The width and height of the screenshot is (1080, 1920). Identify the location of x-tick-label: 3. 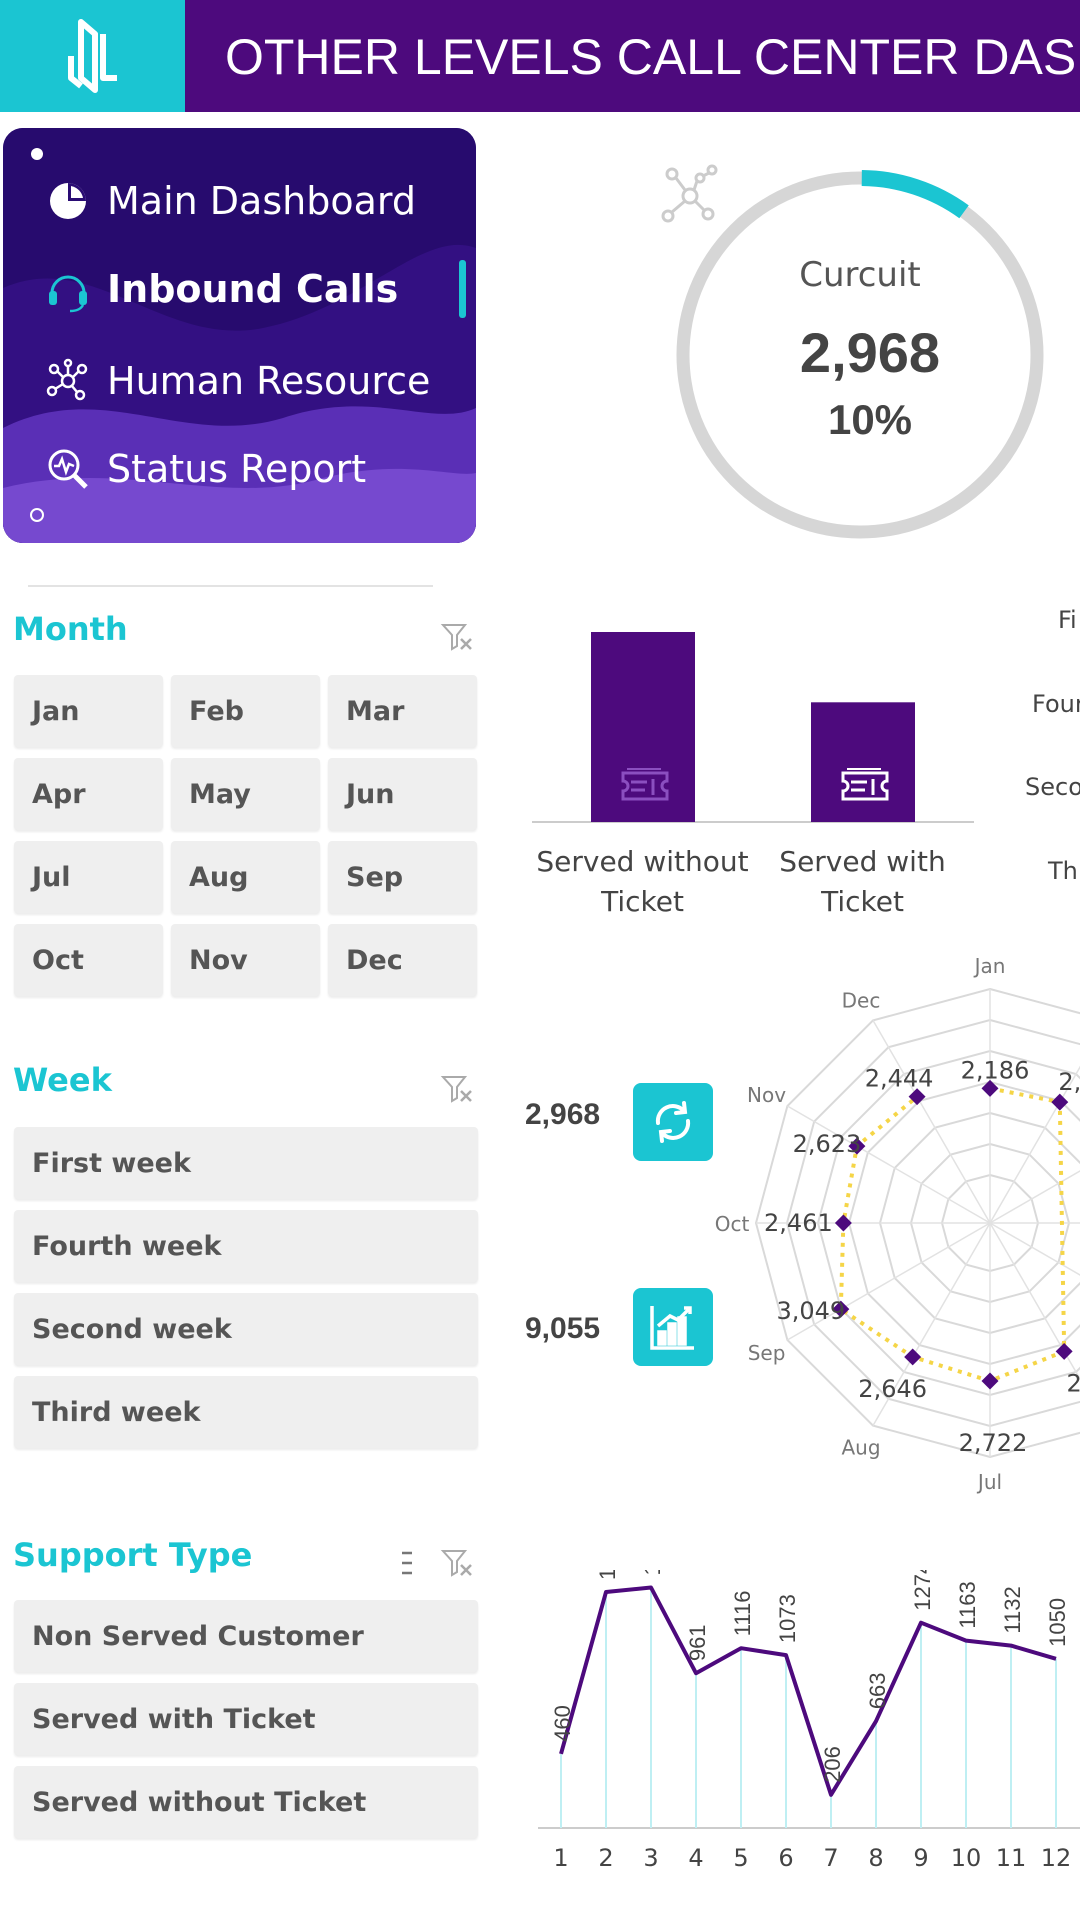
(650, 1858).